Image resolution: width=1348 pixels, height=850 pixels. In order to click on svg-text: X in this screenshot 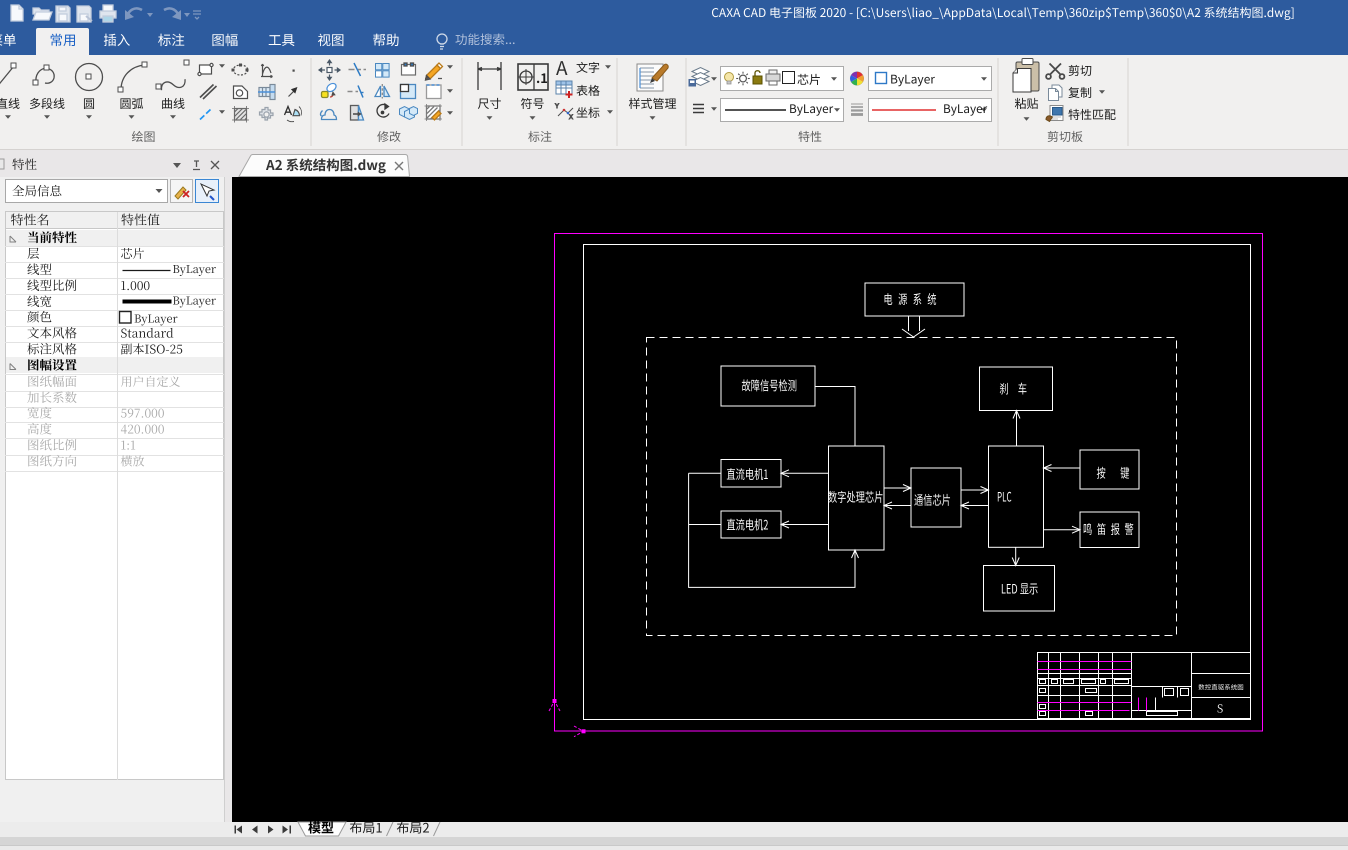, I will do `click(571, 118)`.